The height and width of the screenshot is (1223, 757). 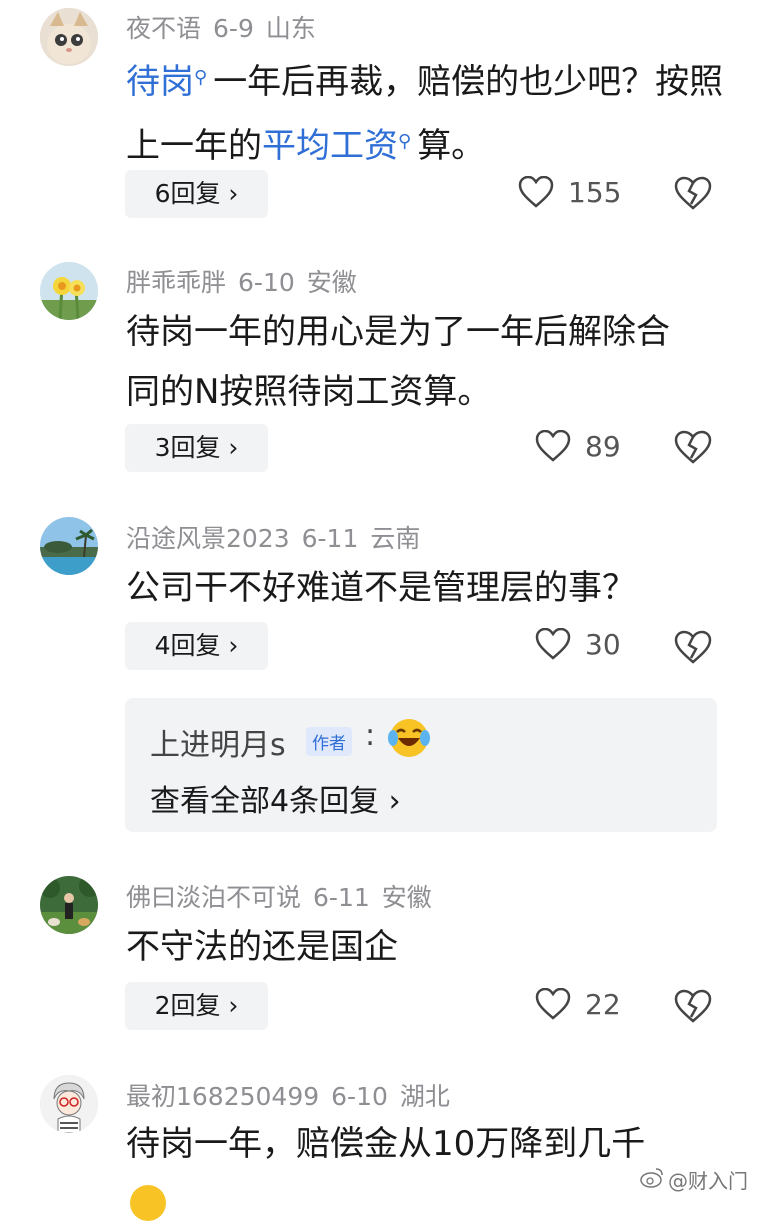 What do you see at coordinates (381, 588) in the screenshot?
I see `comment-text: 公司干不好难道不是管理层的事？` at bounding box center [381, 588].